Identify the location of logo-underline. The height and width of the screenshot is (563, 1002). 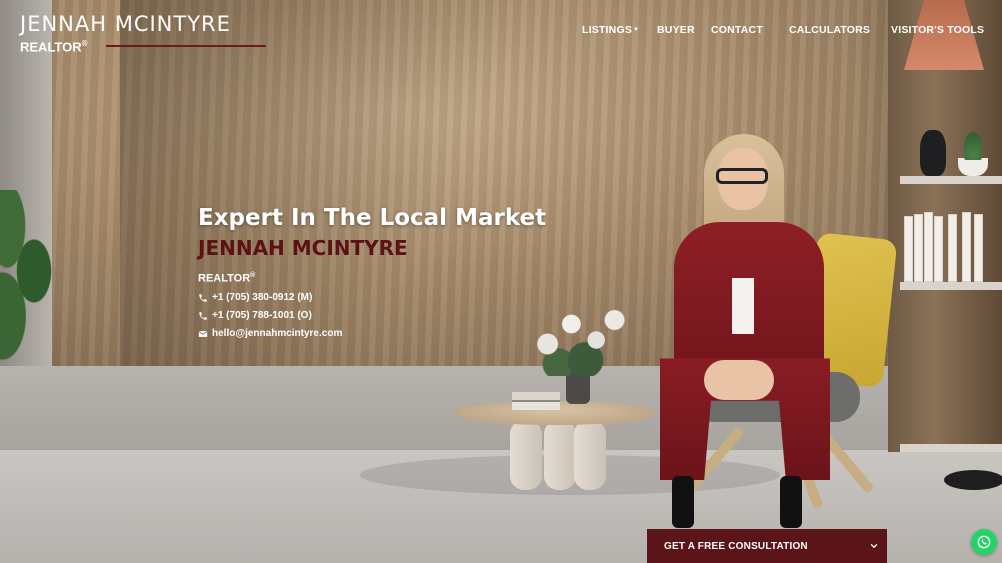
(186, 46).